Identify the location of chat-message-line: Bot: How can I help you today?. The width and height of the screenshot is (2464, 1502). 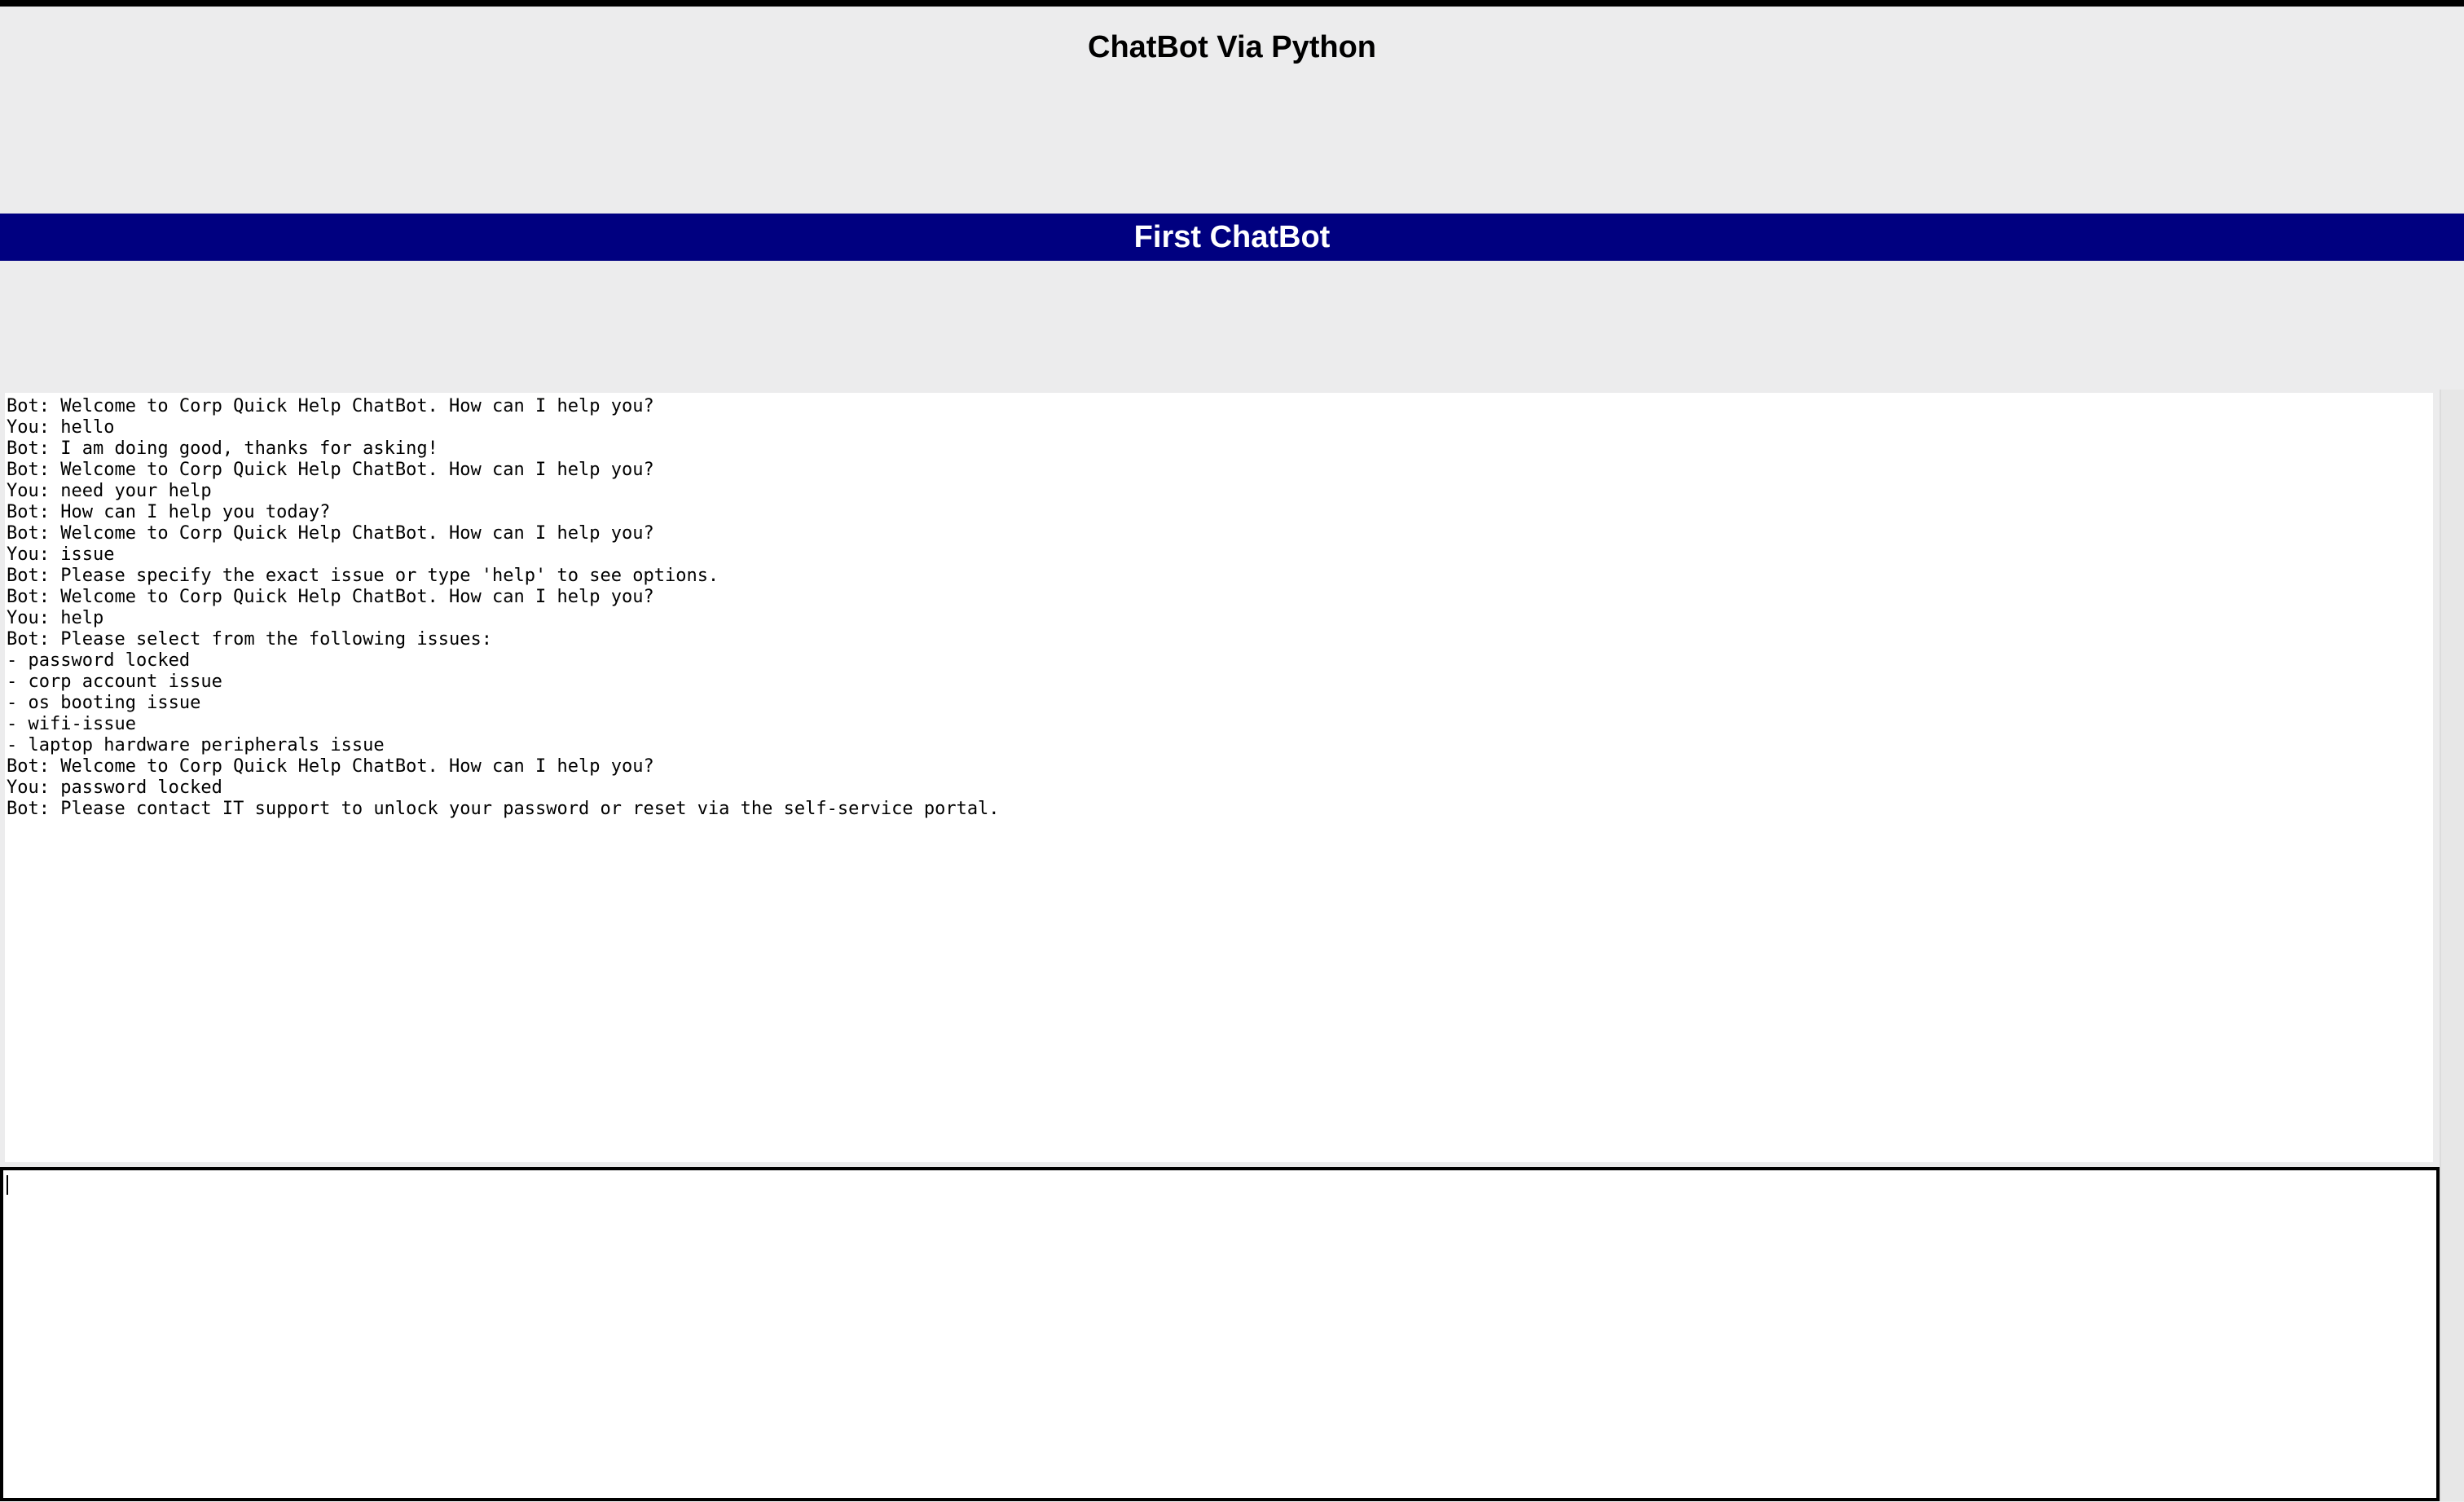
(169, 512).